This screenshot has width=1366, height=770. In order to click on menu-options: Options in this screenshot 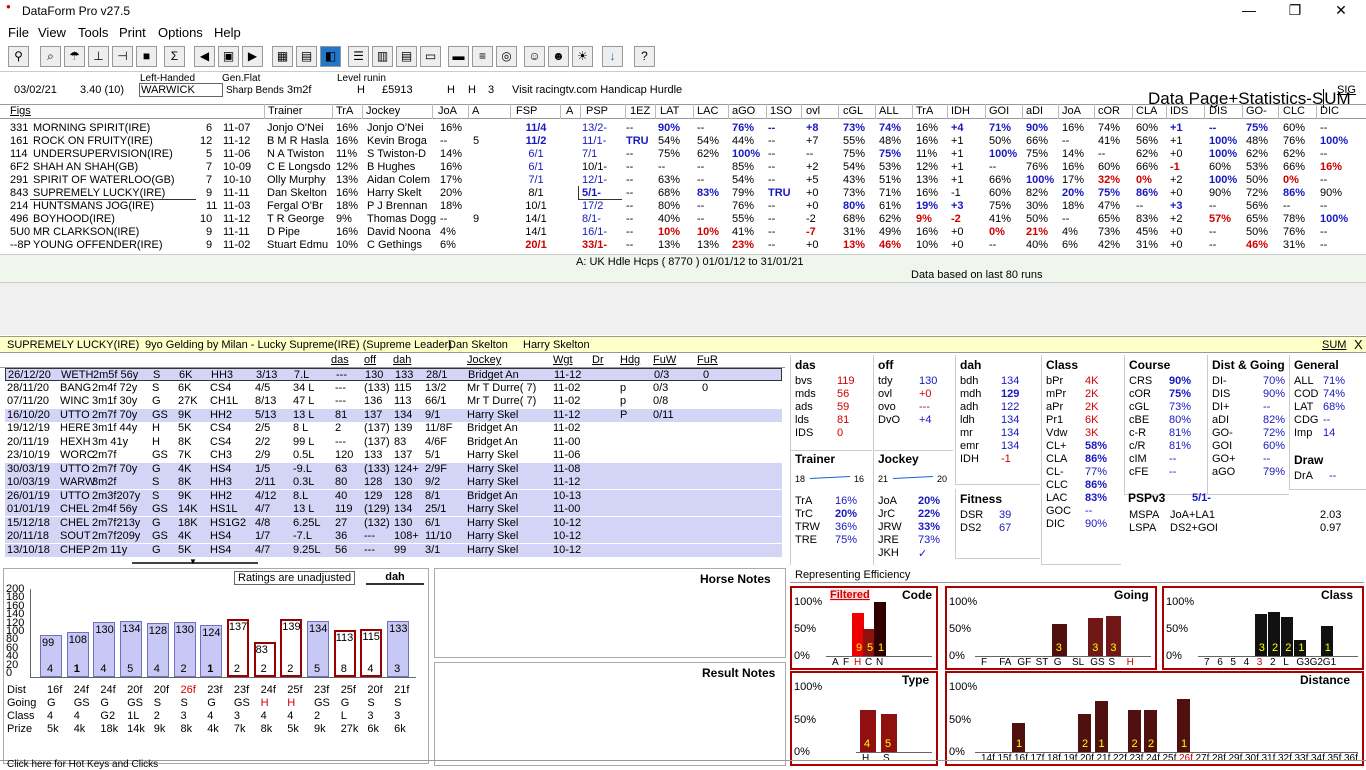, I will do `click(180, 32)`.